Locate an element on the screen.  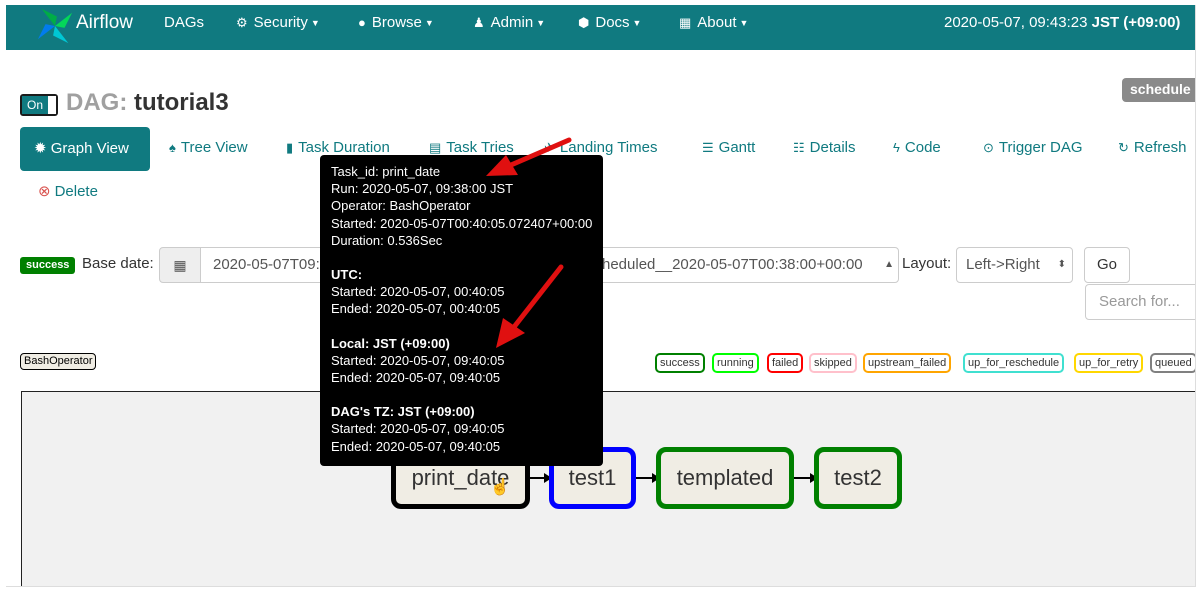
clock-time: 2020-05-07, 09:43:23 is located at coordinates (1016, 22).